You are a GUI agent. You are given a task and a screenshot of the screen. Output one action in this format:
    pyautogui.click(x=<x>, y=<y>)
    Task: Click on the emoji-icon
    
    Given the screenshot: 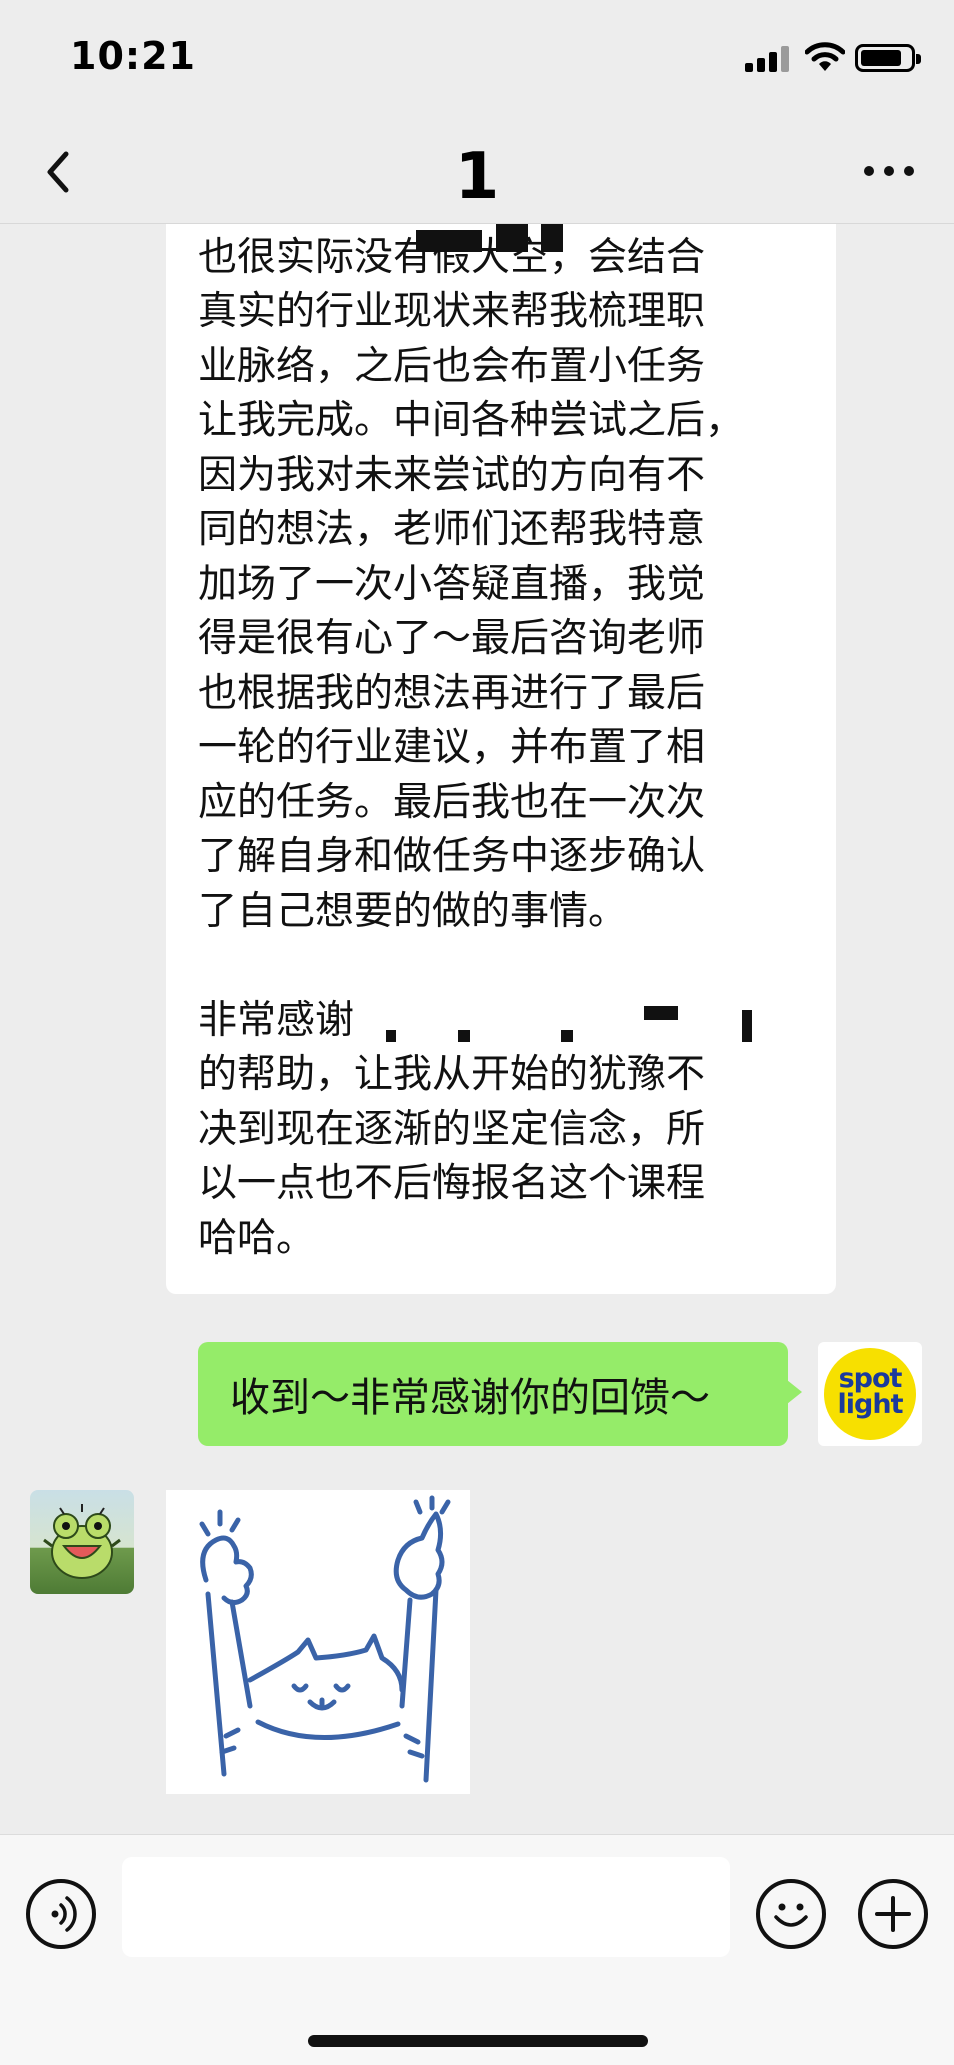 What is the action you would take?
    pyautogui.click(x=791, y=1914)
    